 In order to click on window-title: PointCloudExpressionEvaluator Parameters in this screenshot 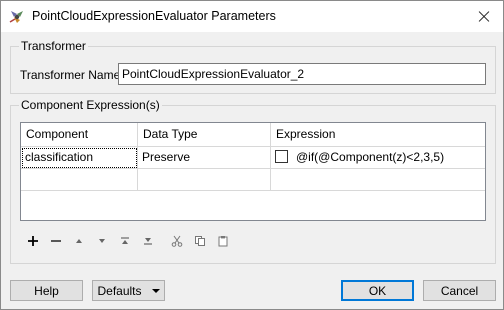, I will do `click(154, 16)`.